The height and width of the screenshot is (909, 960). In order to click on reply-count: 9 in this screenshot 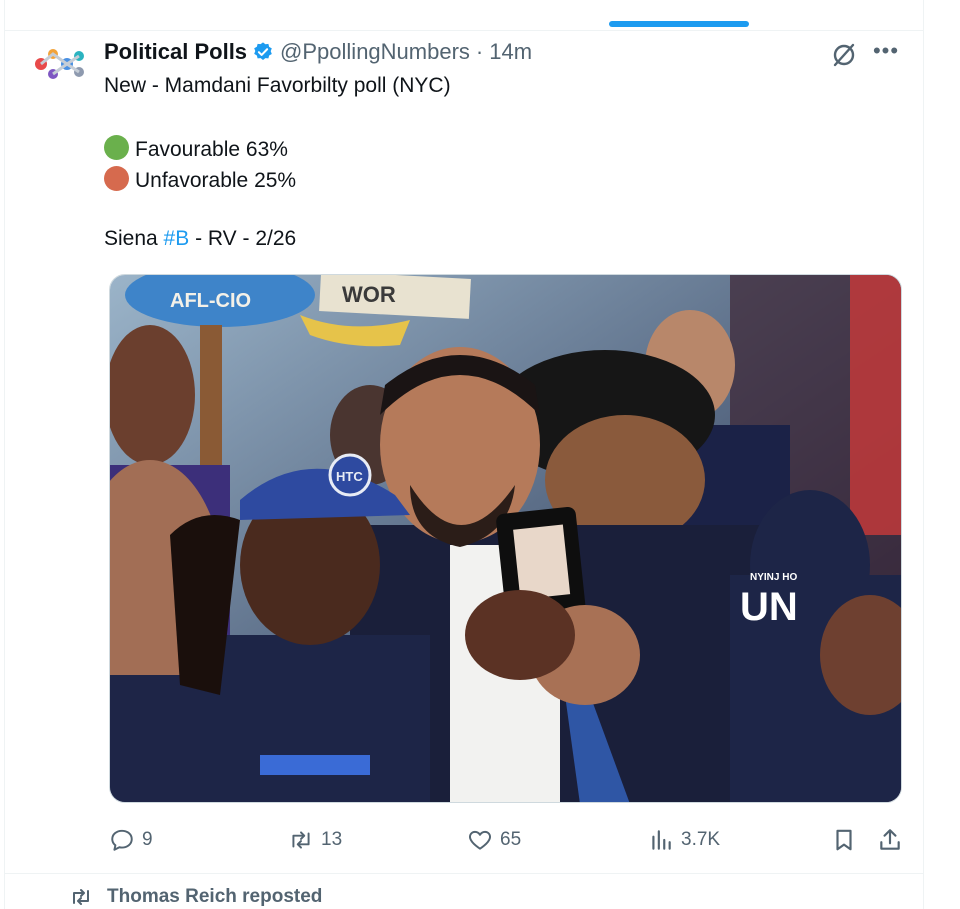, I will do `click(147, 839)`.